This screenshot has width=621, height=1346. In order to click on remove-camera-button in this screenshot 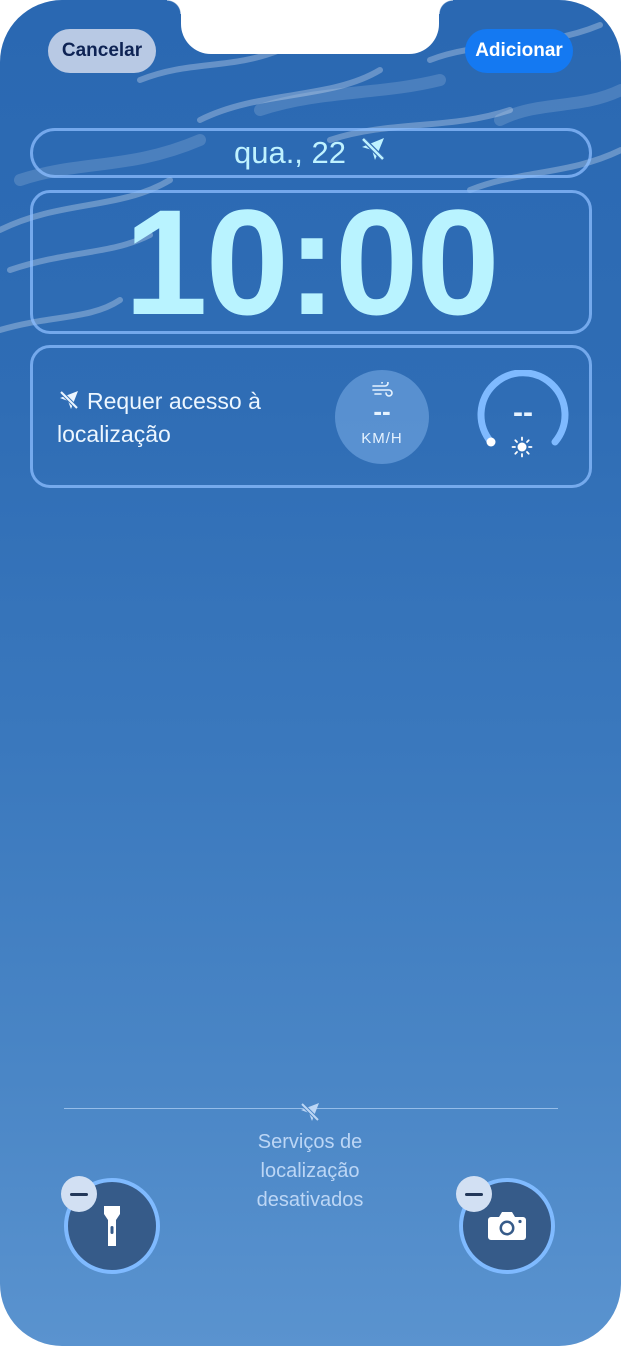, I will do `click(474, 1194)`.